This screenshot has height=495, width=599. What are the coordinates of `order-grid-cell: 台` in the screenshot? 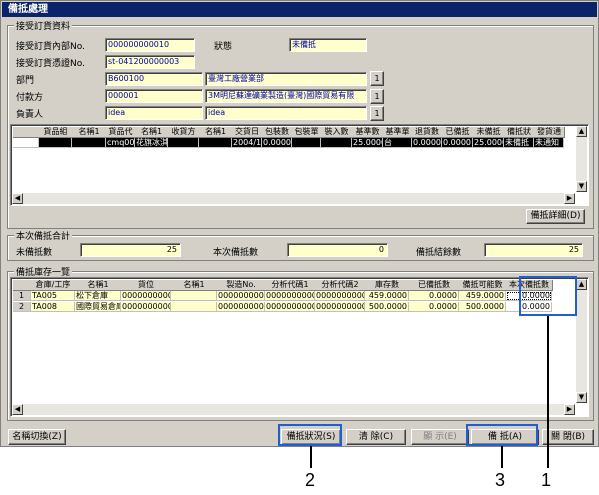 It's located at (397, 143).